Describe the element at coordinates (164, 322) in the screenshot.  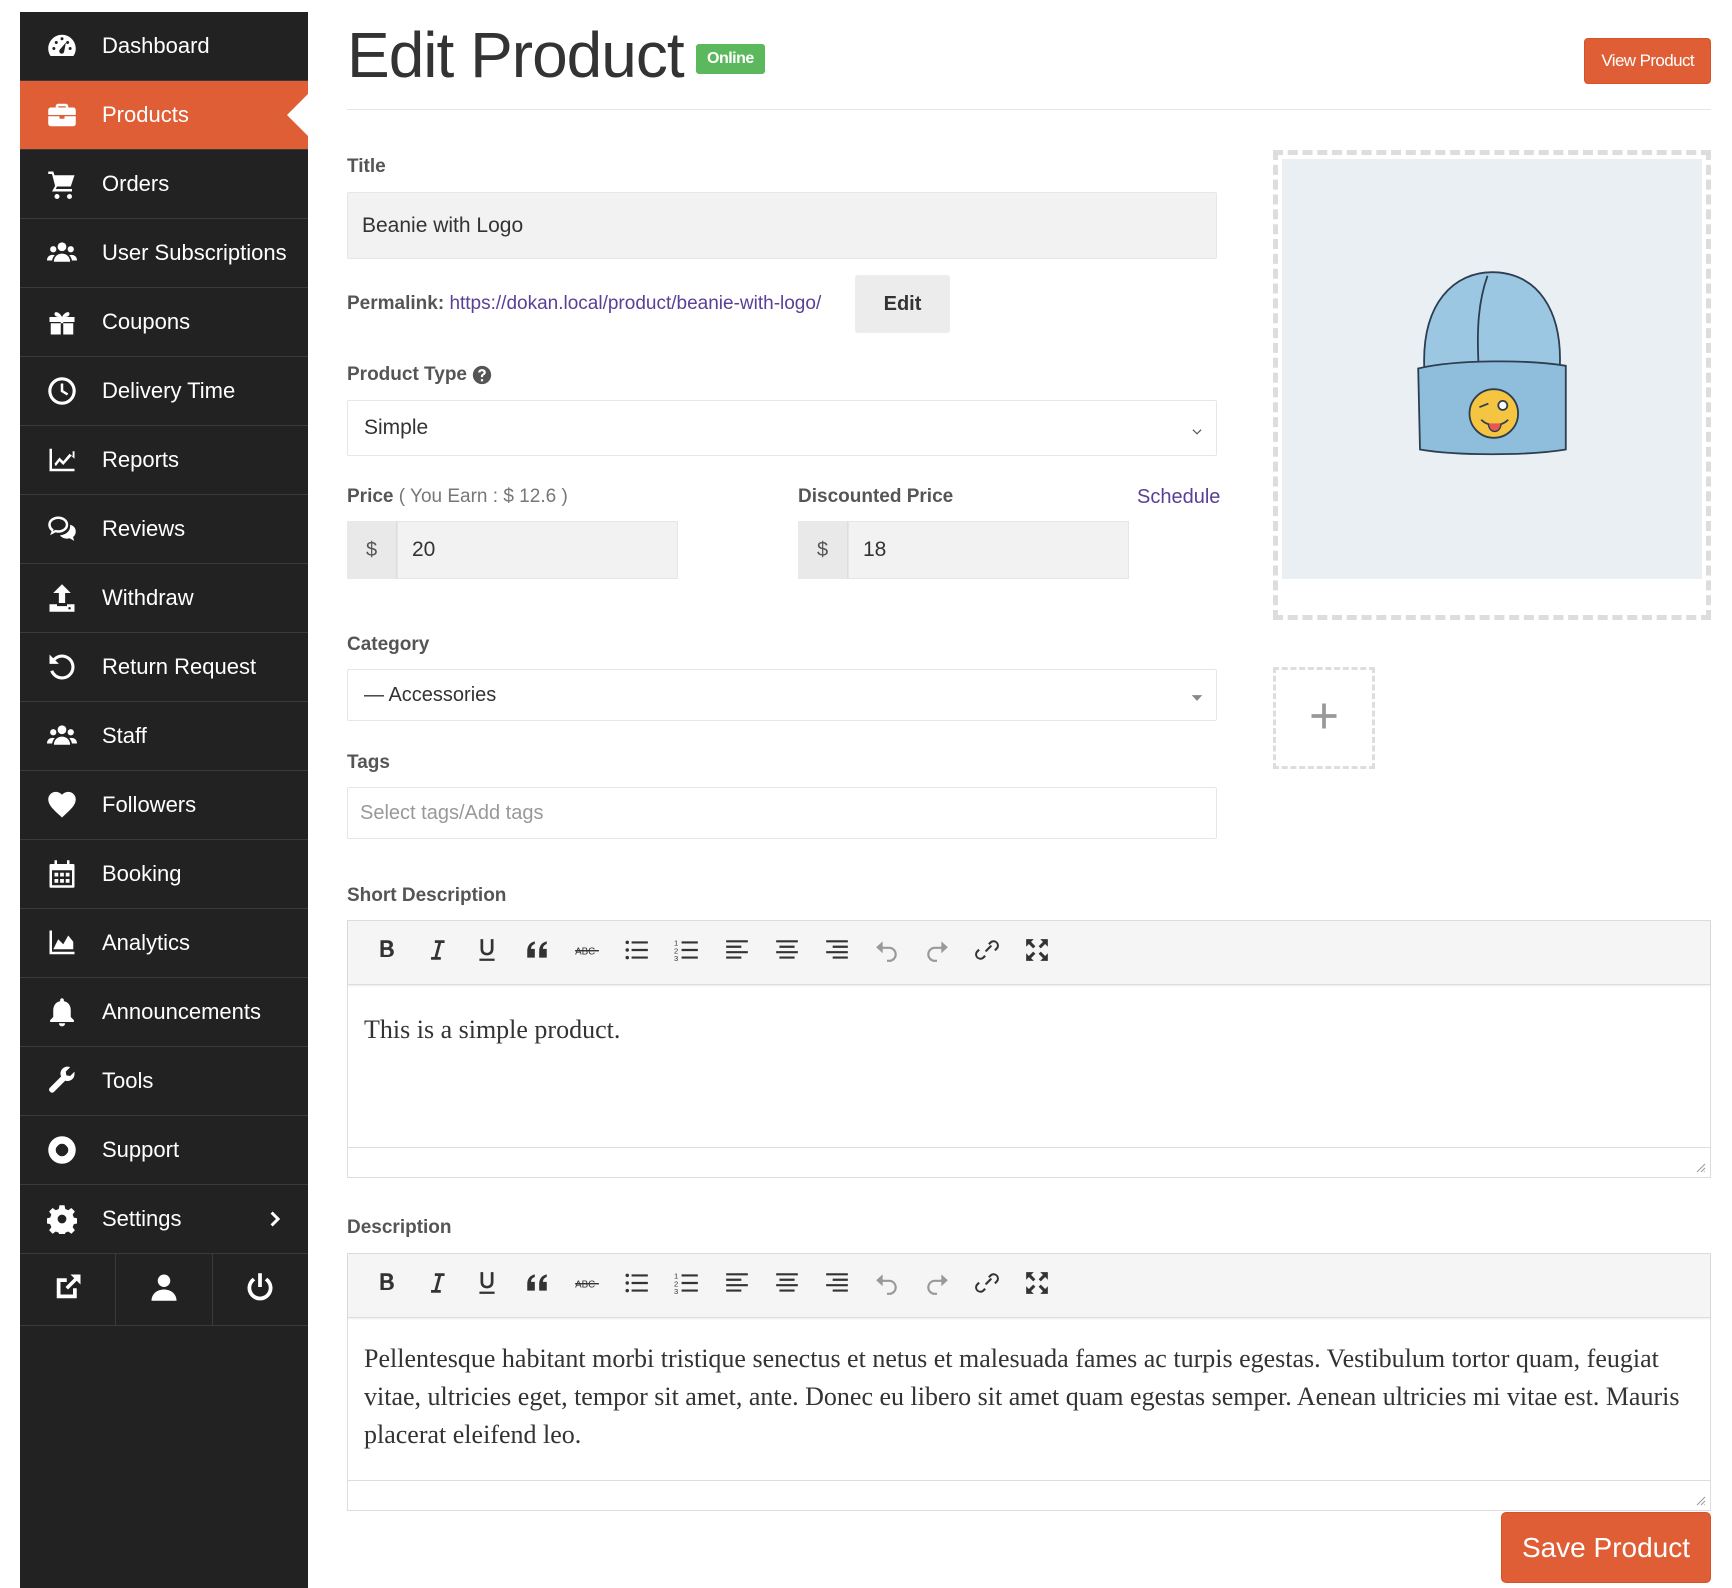
I see `sidebar-item-coupons: Coupons` at that location.